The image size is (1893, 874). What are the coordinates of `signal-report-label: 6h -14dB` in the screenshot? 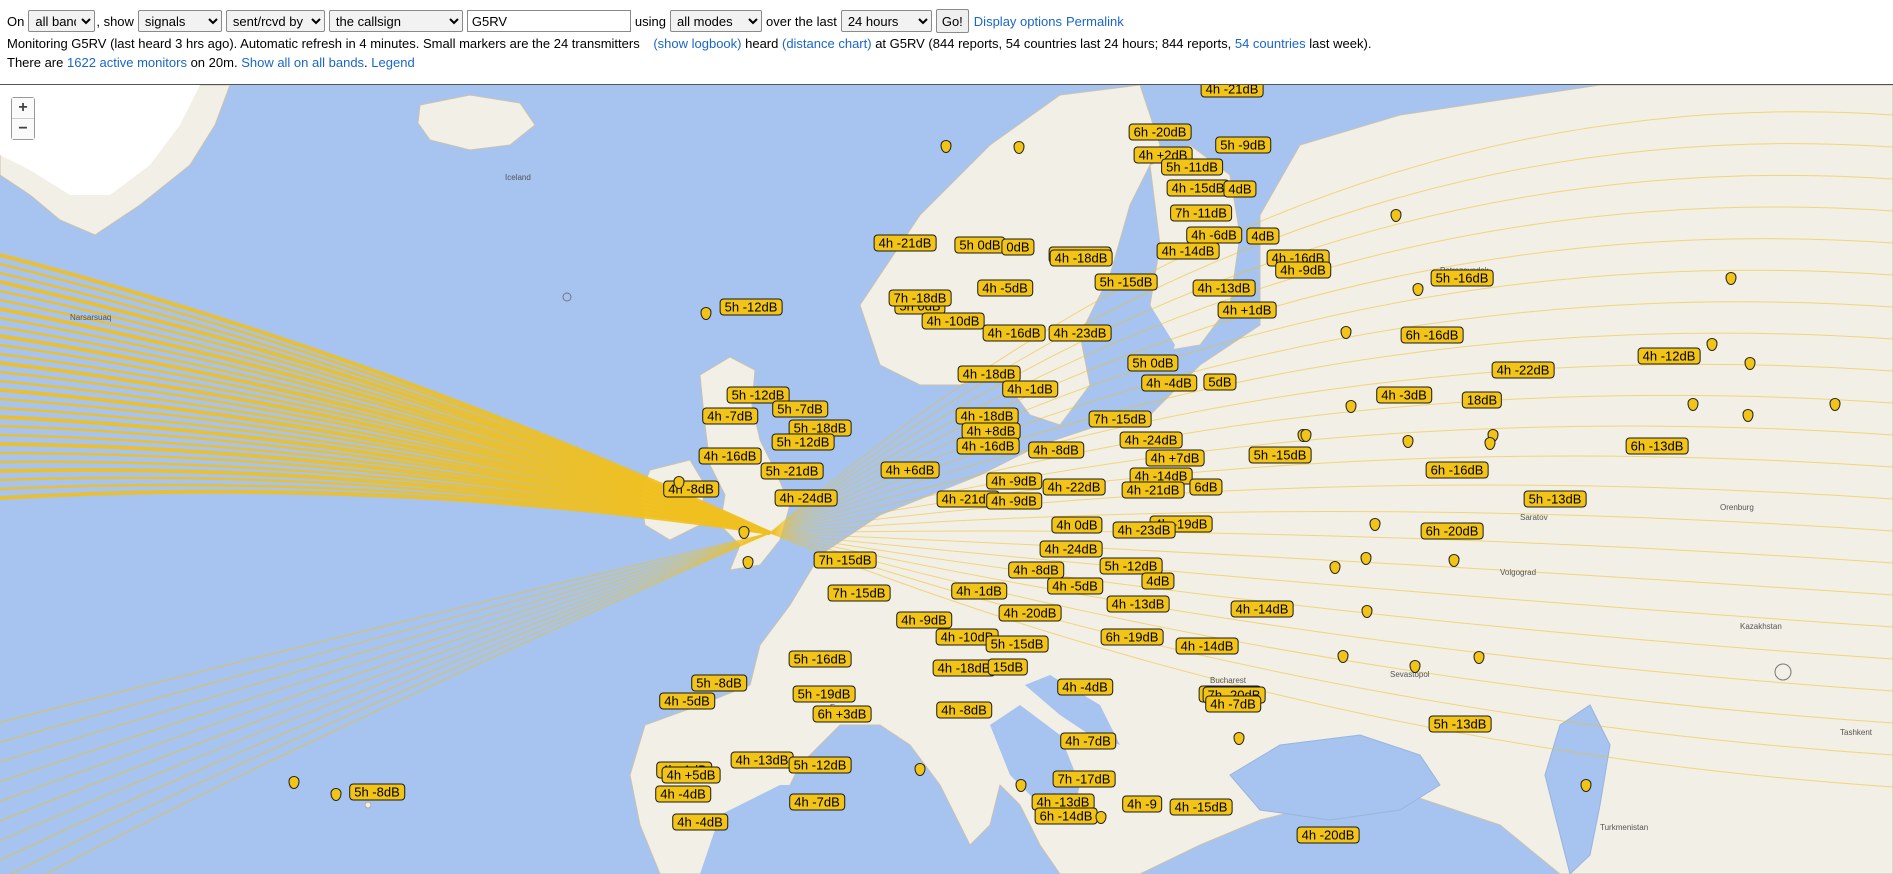 It's located at (1066, 816).